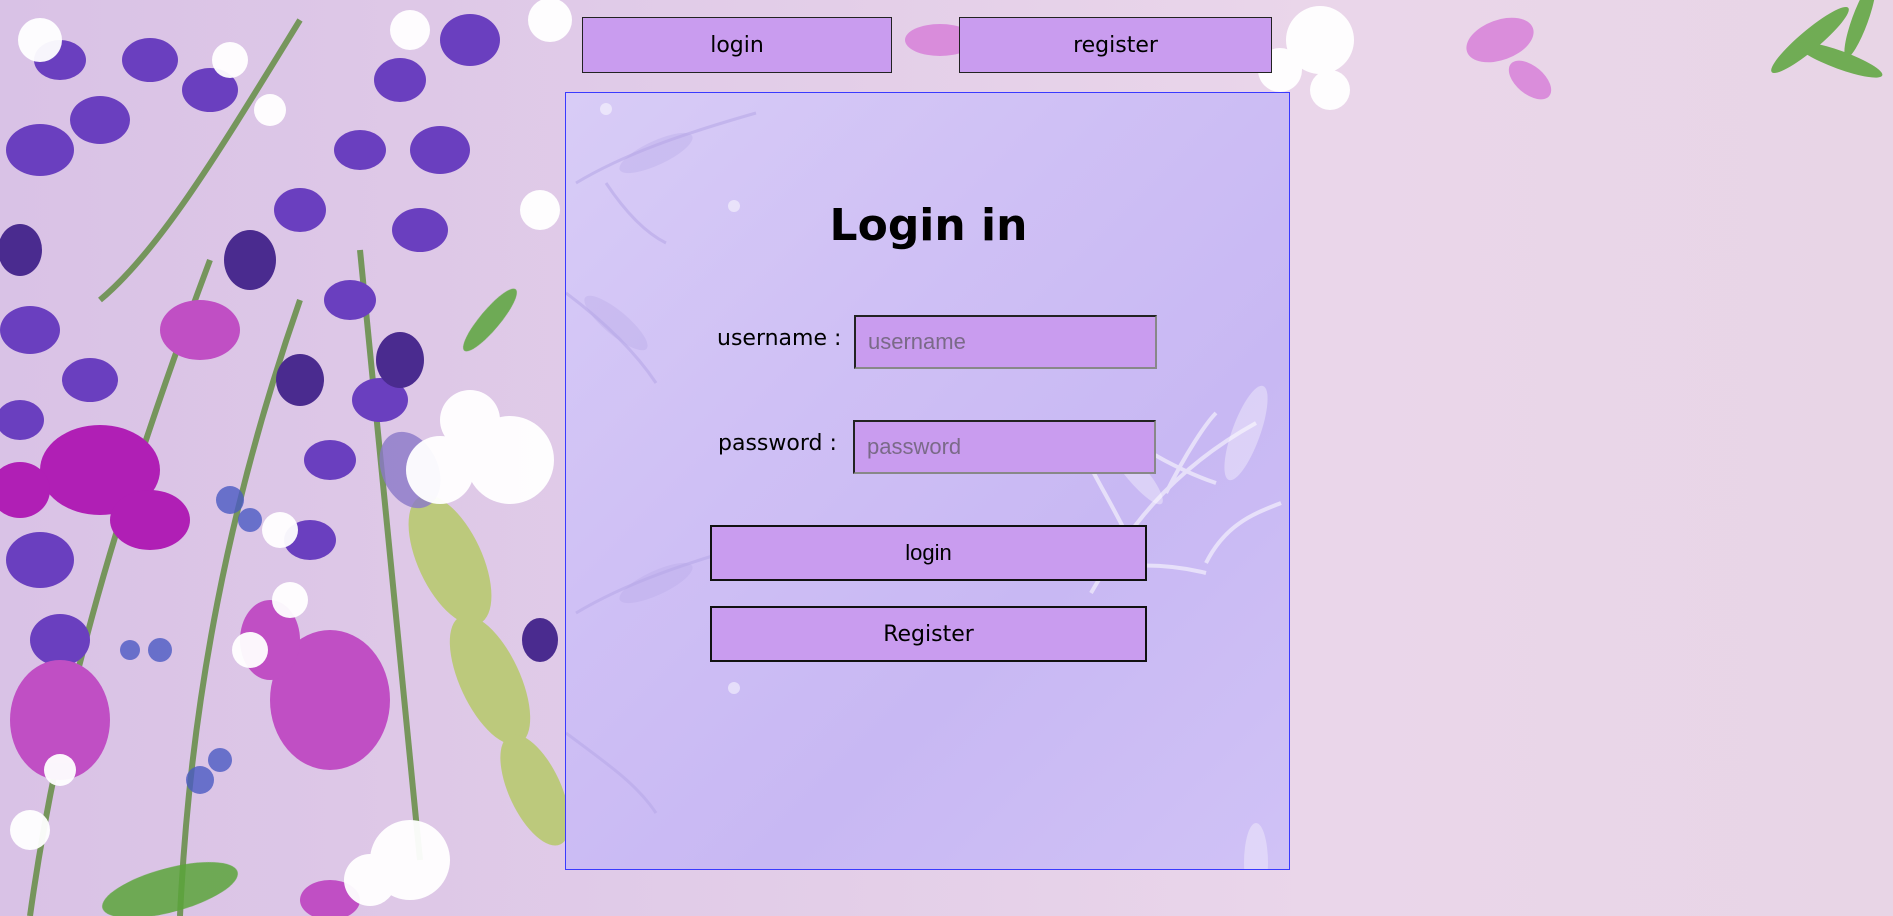  I want to click on password-input, so click(1004, 447).